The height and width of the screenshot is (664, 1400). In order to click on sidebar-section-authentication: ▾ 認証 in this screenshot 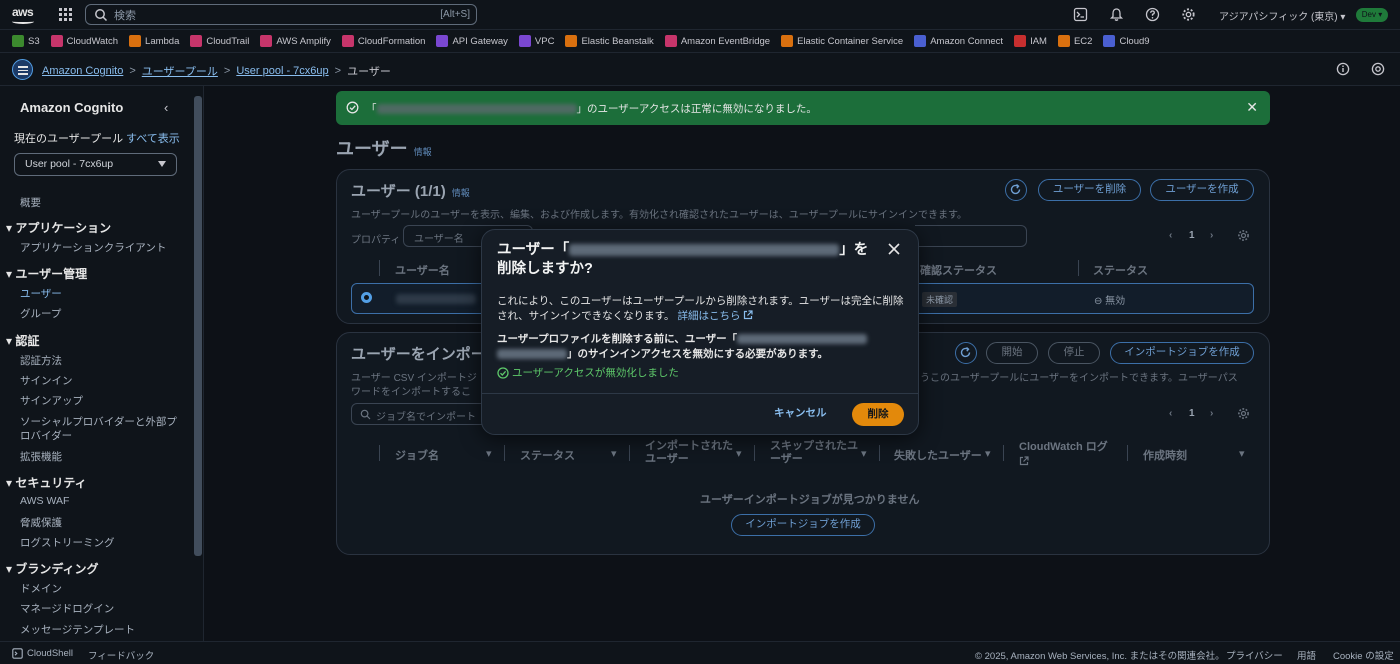, I will do `click(22, 340)`.